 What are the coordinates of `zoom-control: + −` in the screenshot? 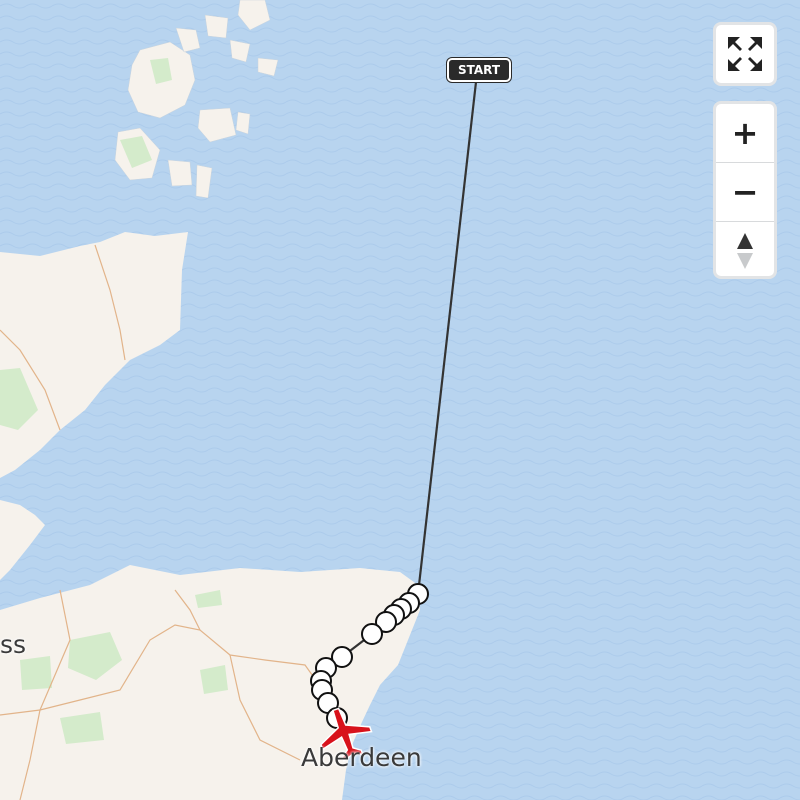 It's located at (745, 190).